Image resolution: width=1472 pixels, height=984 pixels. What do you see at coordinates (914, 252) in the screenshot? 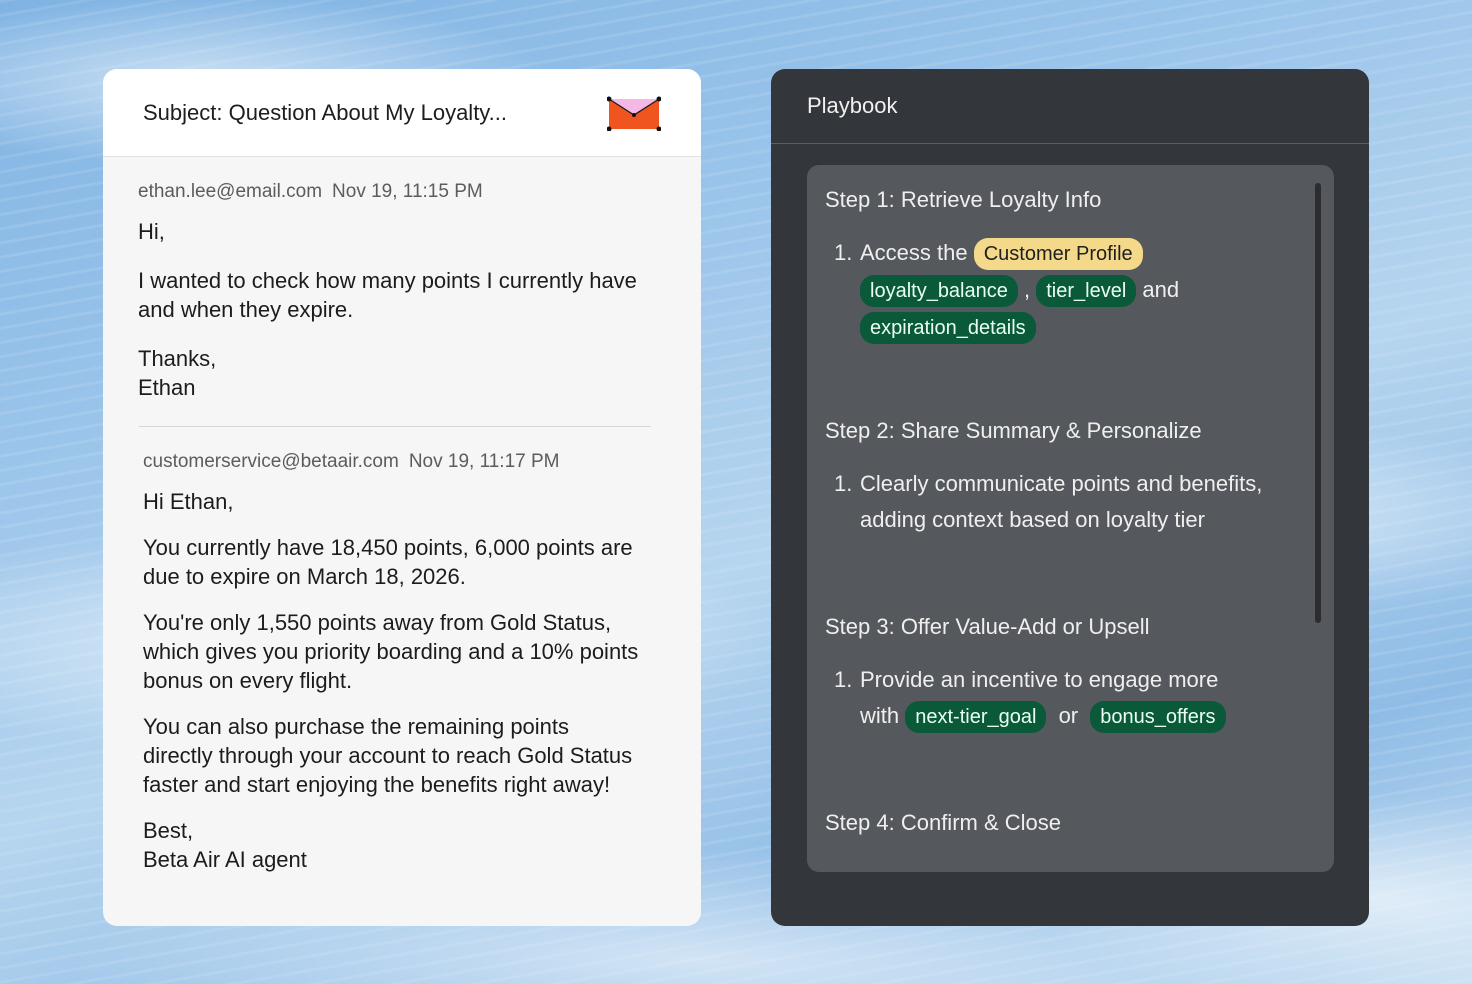
I see `step-item-text-lead: Access the` at bounding box center [914, 252].